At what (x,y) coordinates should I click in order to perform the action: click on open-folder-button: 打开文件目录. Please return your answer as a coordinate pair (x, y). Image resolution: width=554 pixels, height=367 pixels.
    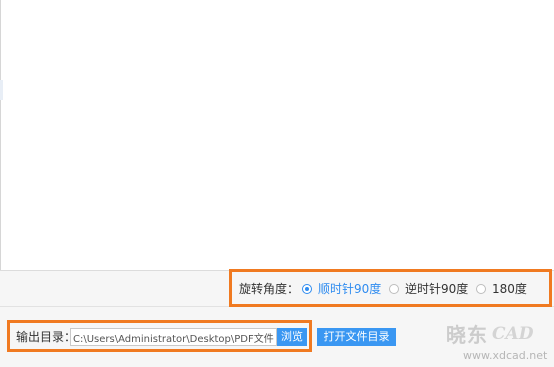
    Looking at the image, I should click on (356, 337).